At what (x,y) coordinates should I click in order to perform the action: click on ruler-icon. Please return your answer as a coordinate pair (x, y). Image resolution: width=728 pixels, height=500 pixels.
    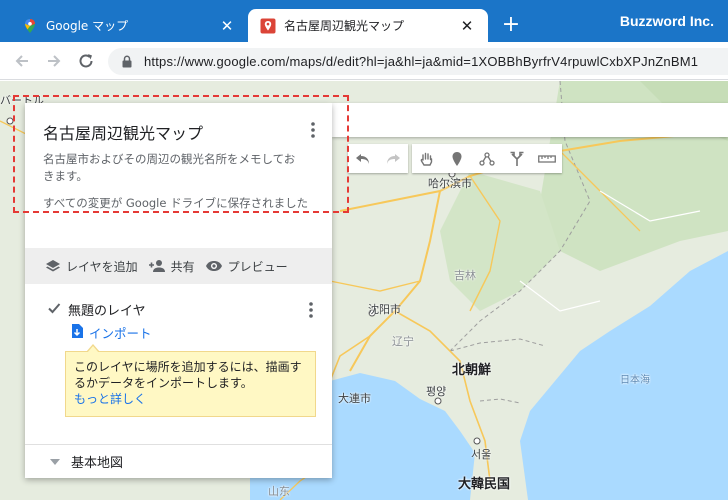
    Looking at the image, I should click on (547, 158).